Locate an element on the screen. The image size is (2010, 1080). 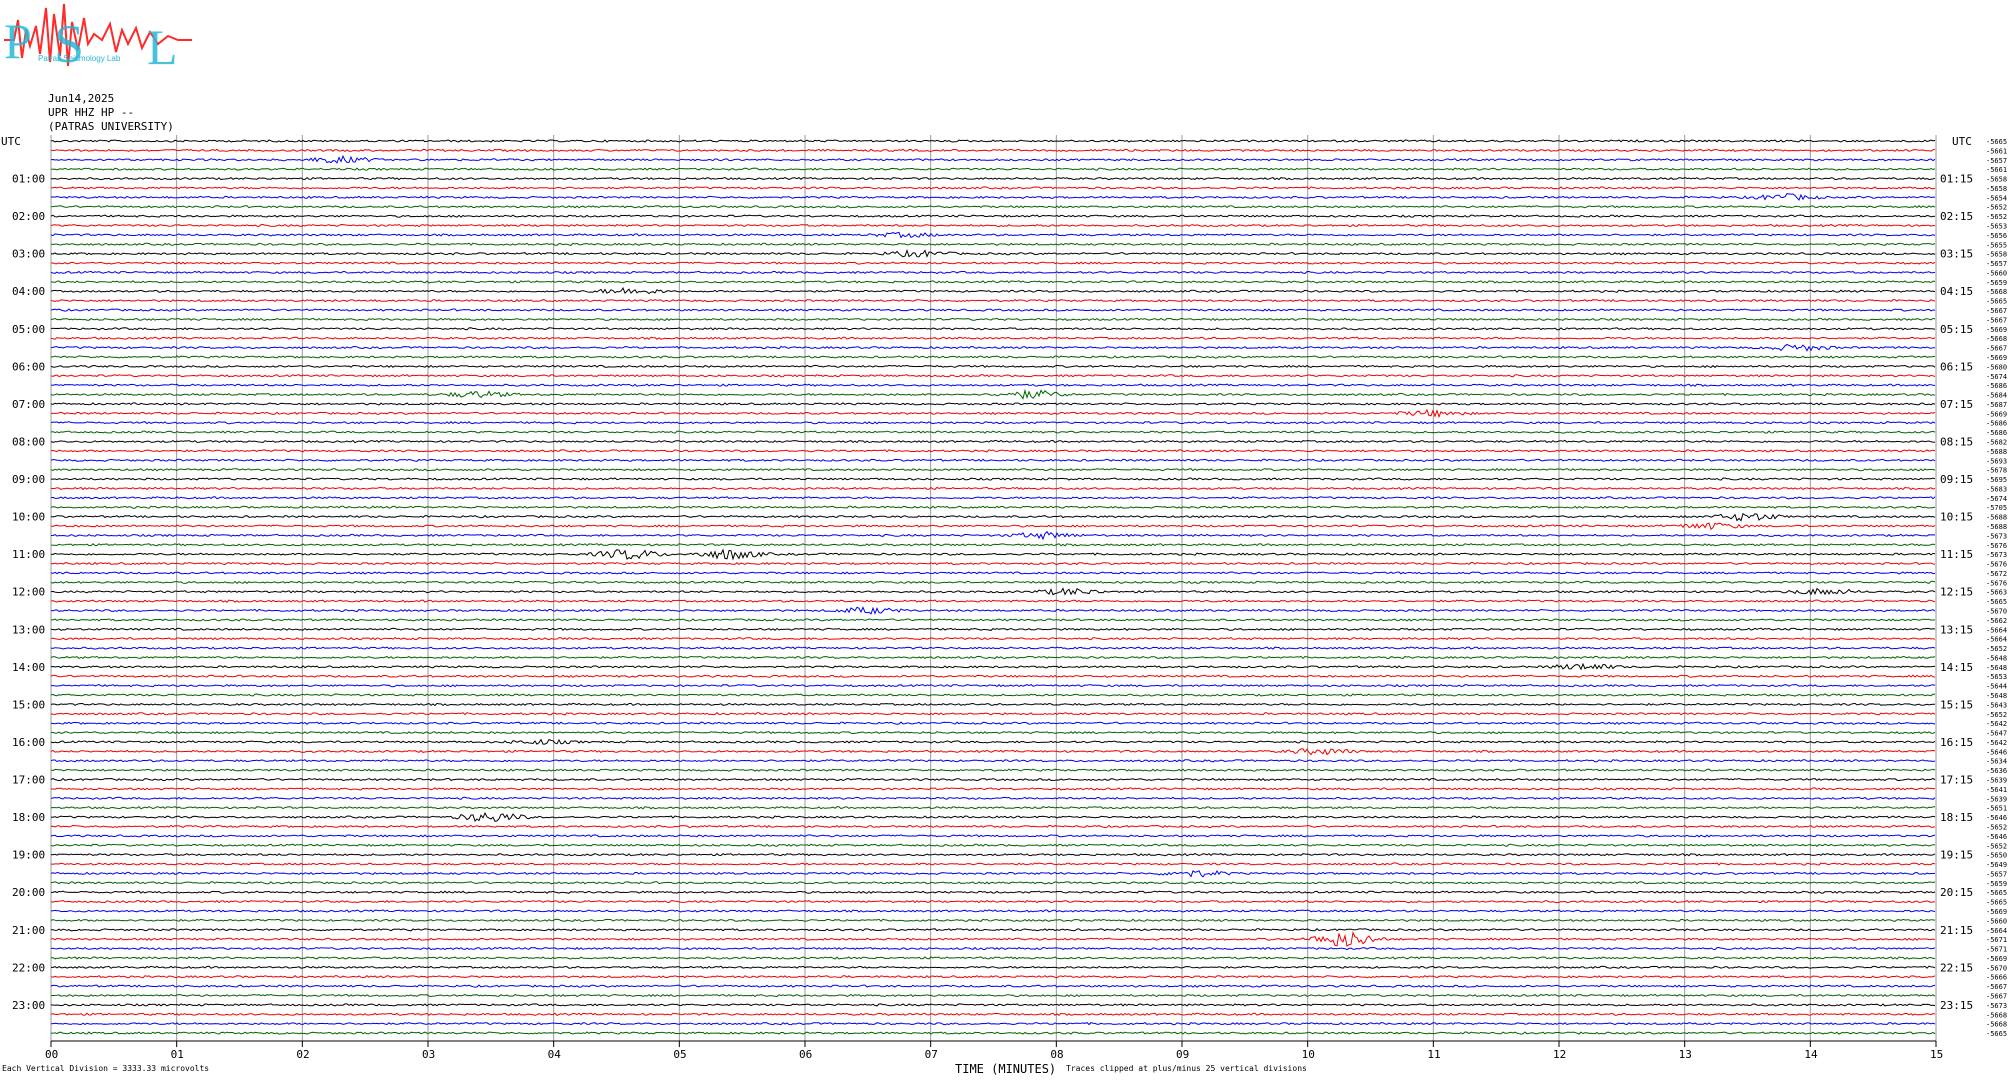
trace-offset-label: -5662 is located at coordinates (1996, 621).